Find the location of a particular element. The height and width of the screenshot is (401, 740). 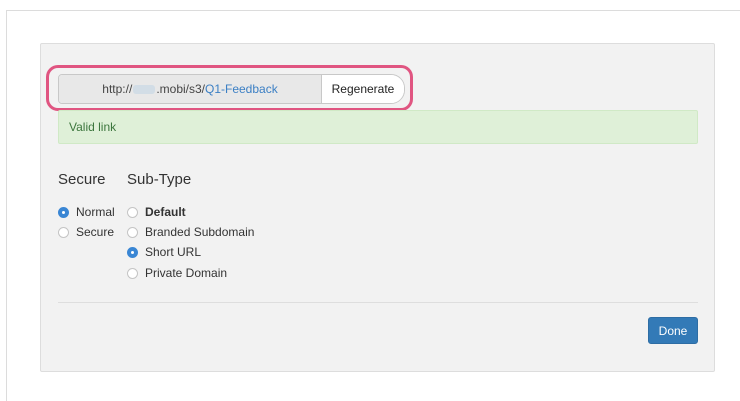

secure-option-normal: Normal is located at coordinates (86, 212).